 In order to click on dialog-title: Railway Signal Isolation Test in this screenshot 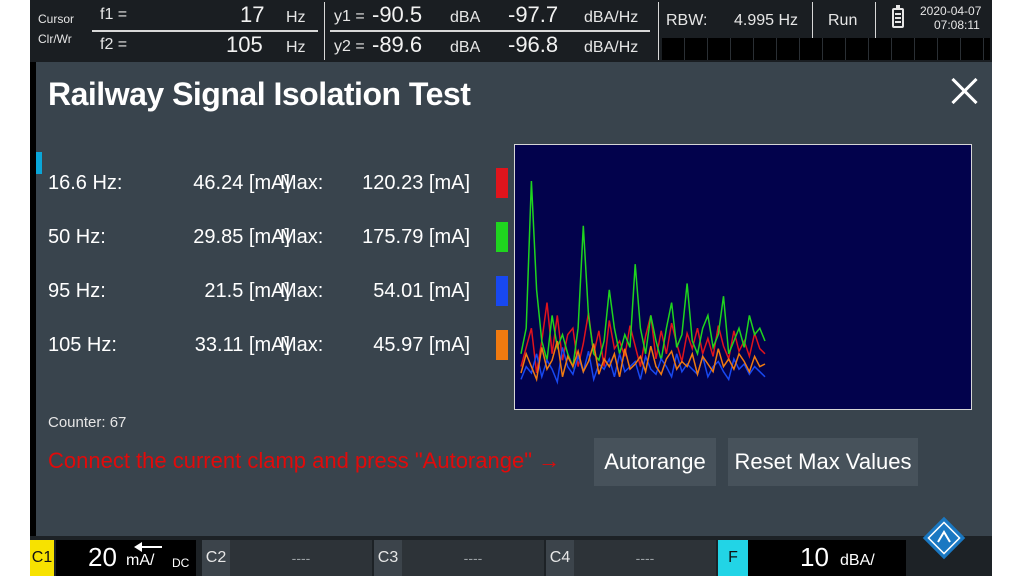, I will do `click(259, 94)`.